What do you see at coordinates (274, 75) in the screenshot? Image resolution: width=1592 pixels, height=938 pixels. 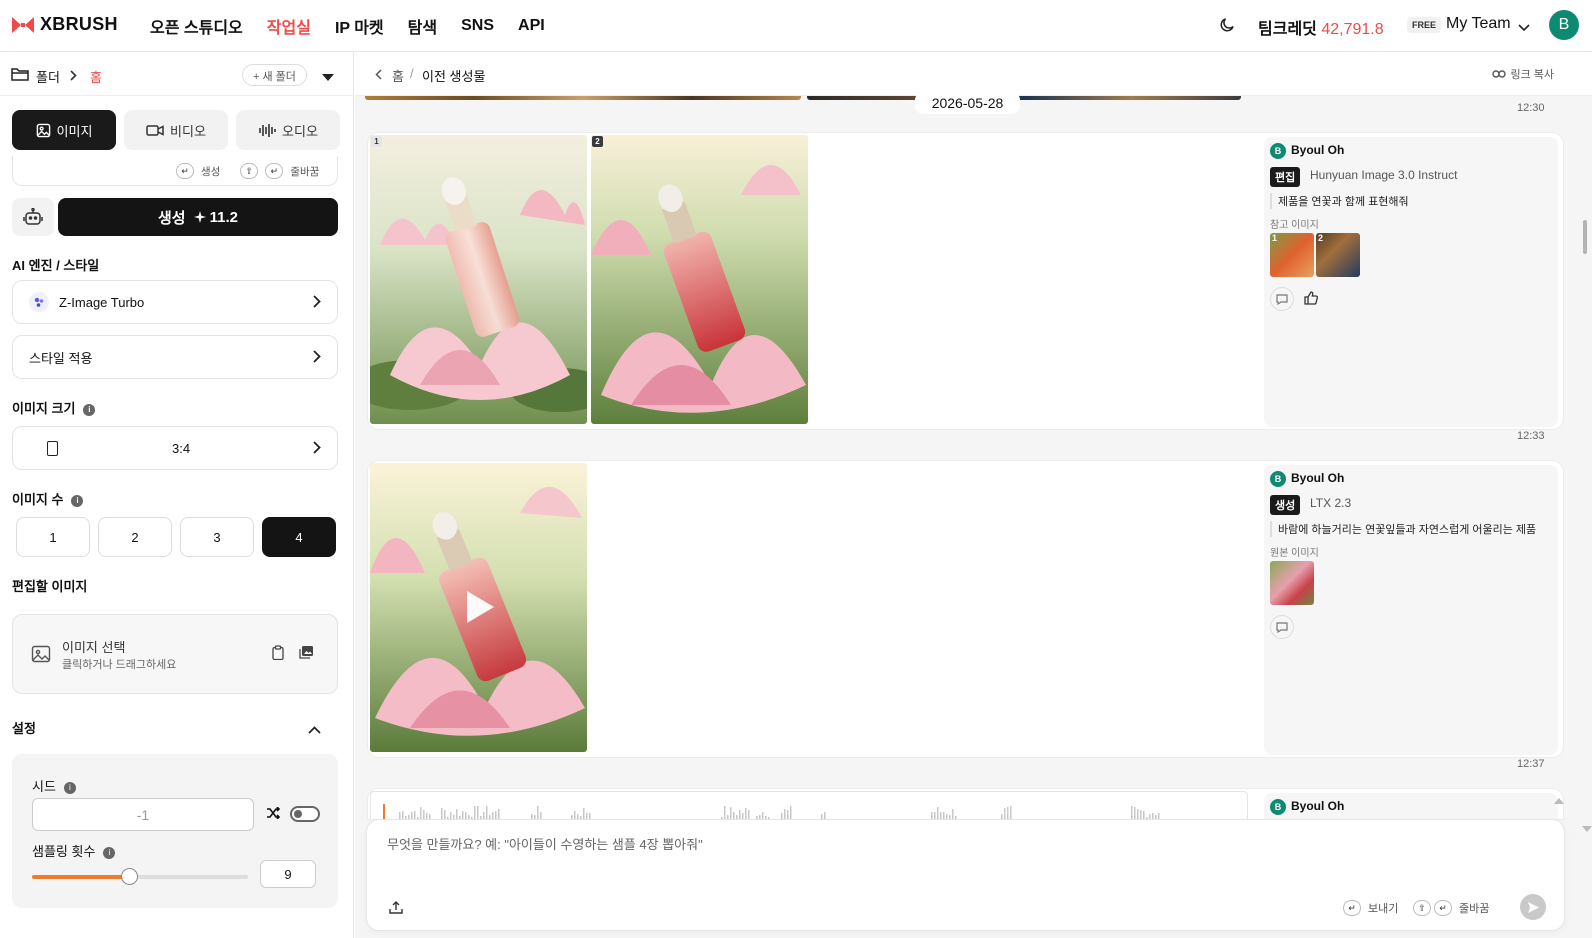 I see `new-folder-button: + 새 폴더` at bounding box center [274, 75].